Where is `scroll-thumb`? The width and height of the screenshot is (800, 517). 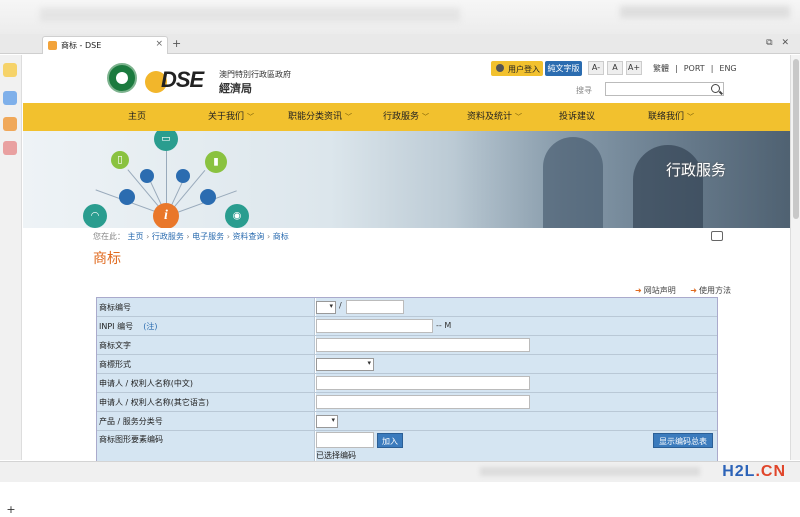
scroll-thumb is located at coordinates (796, 139).